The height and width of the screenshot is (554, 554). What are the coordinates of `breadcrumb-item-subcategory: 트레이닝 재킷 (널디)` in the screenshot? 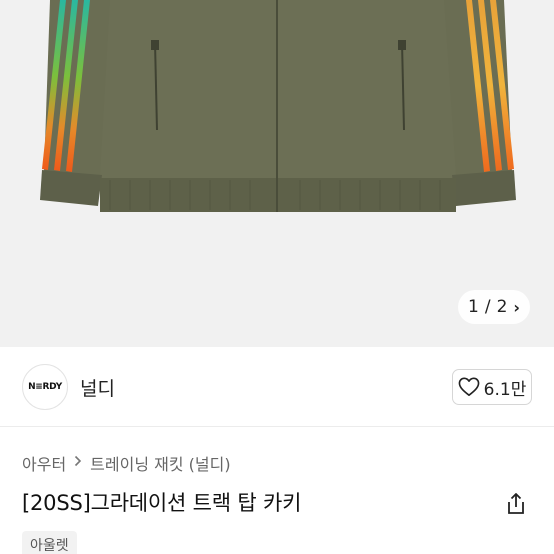 It's located at (160, 463).